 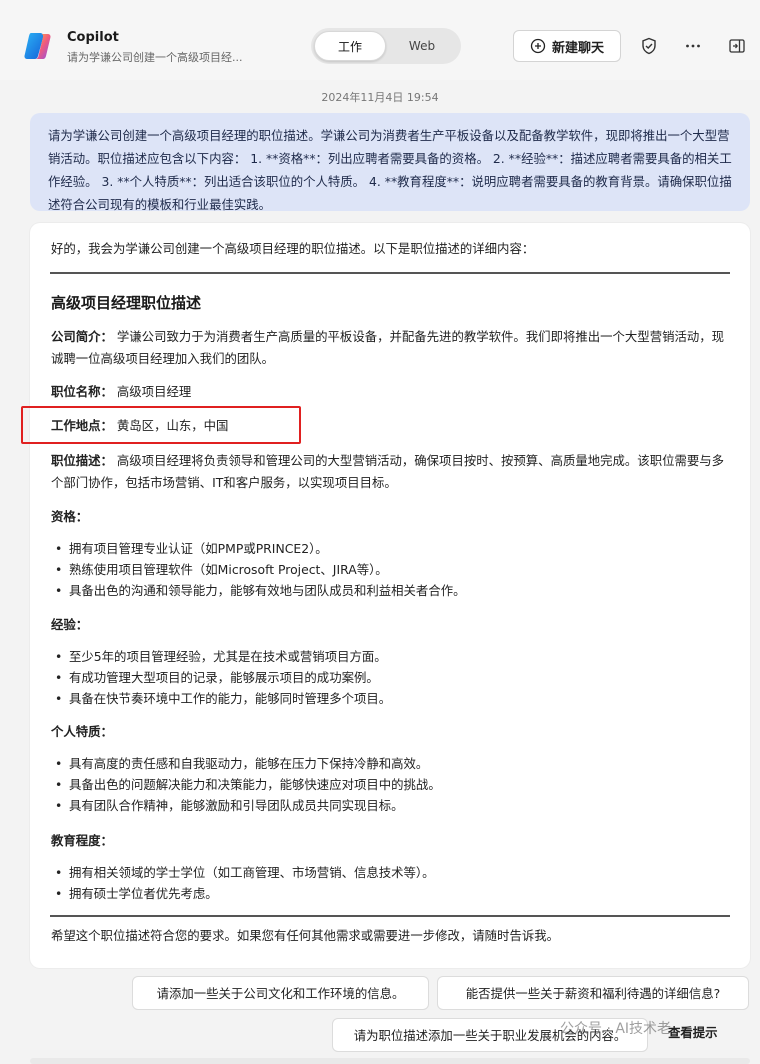 I want to click on list-item: 具有高度的责任感和自我驱动力，能够在压力下保持冷静和高效。, so click(x=246, y=763).